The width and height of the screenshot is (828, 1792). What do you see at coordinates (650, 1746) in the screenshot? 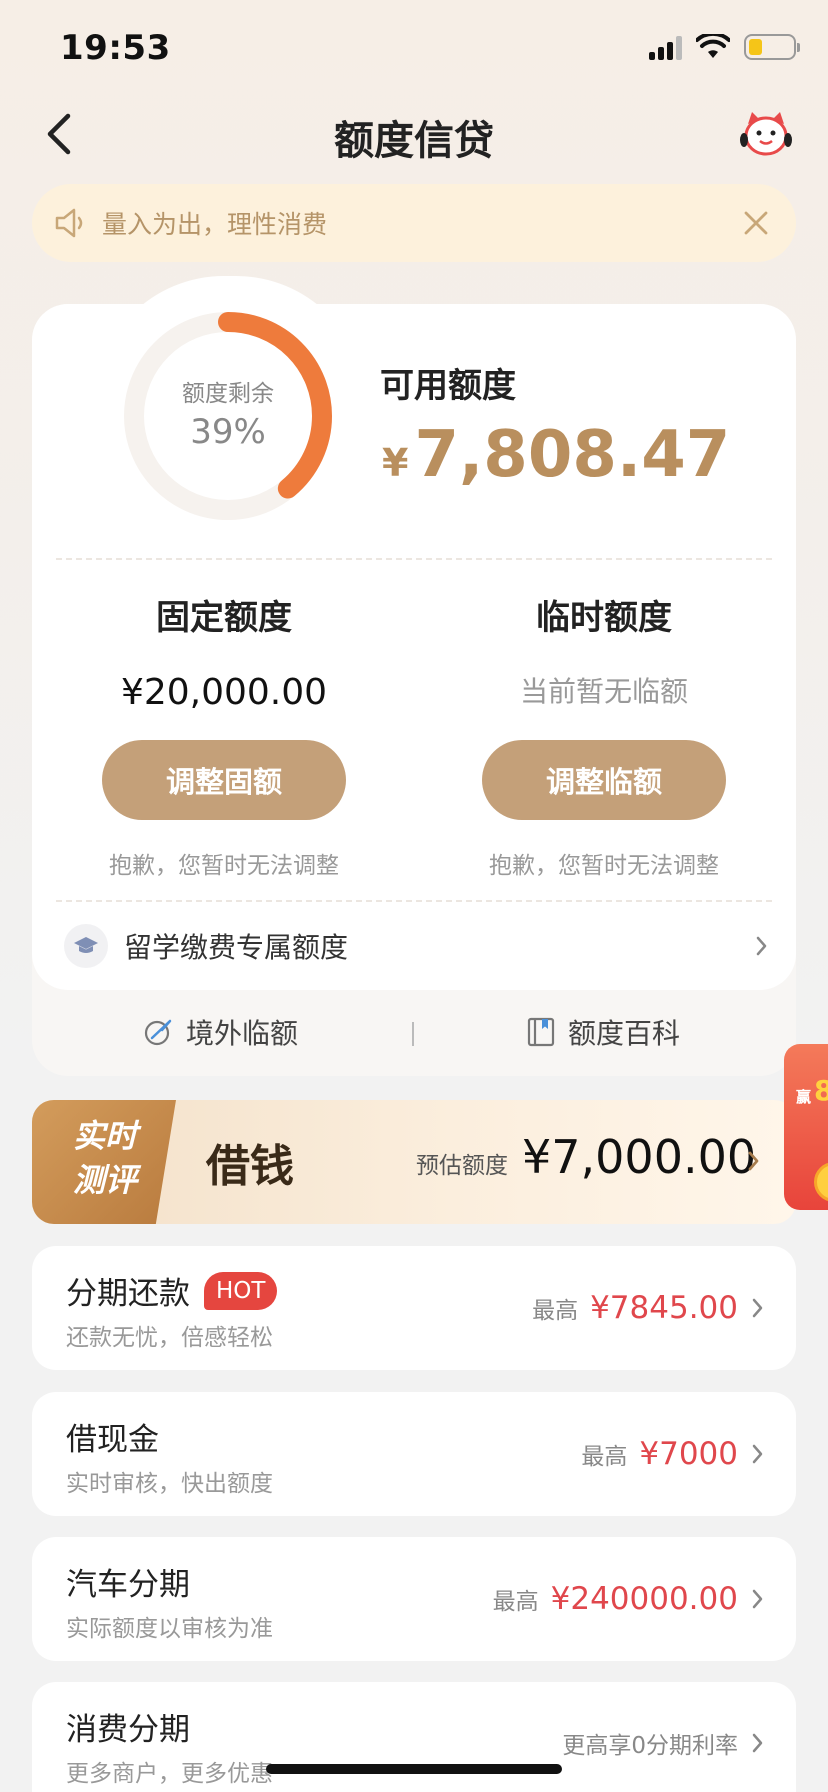
I see `promo-rate-text: 更高享0分期利率` at bounding box center [650, 1746].